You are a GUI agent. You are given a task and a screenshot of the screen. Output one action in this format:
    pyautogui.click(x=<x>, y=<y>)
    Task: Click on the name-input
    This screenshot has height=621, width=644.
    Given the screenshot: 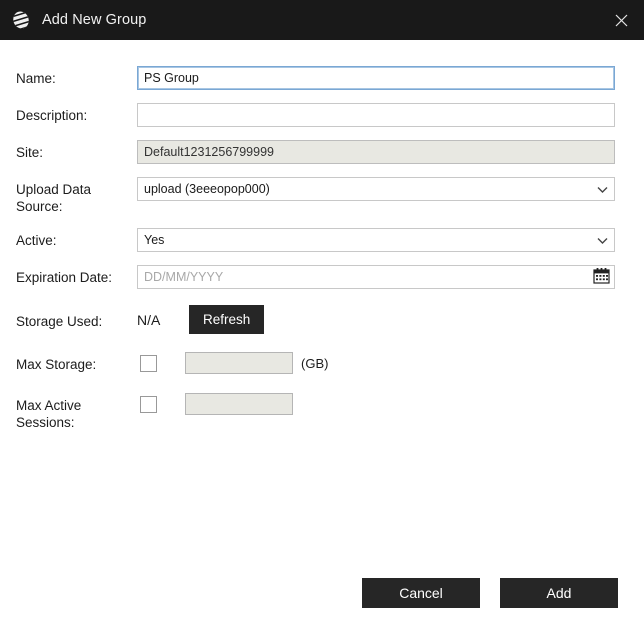 What is the action you would take?
    pyautogui.click(x=376, y=78)
    